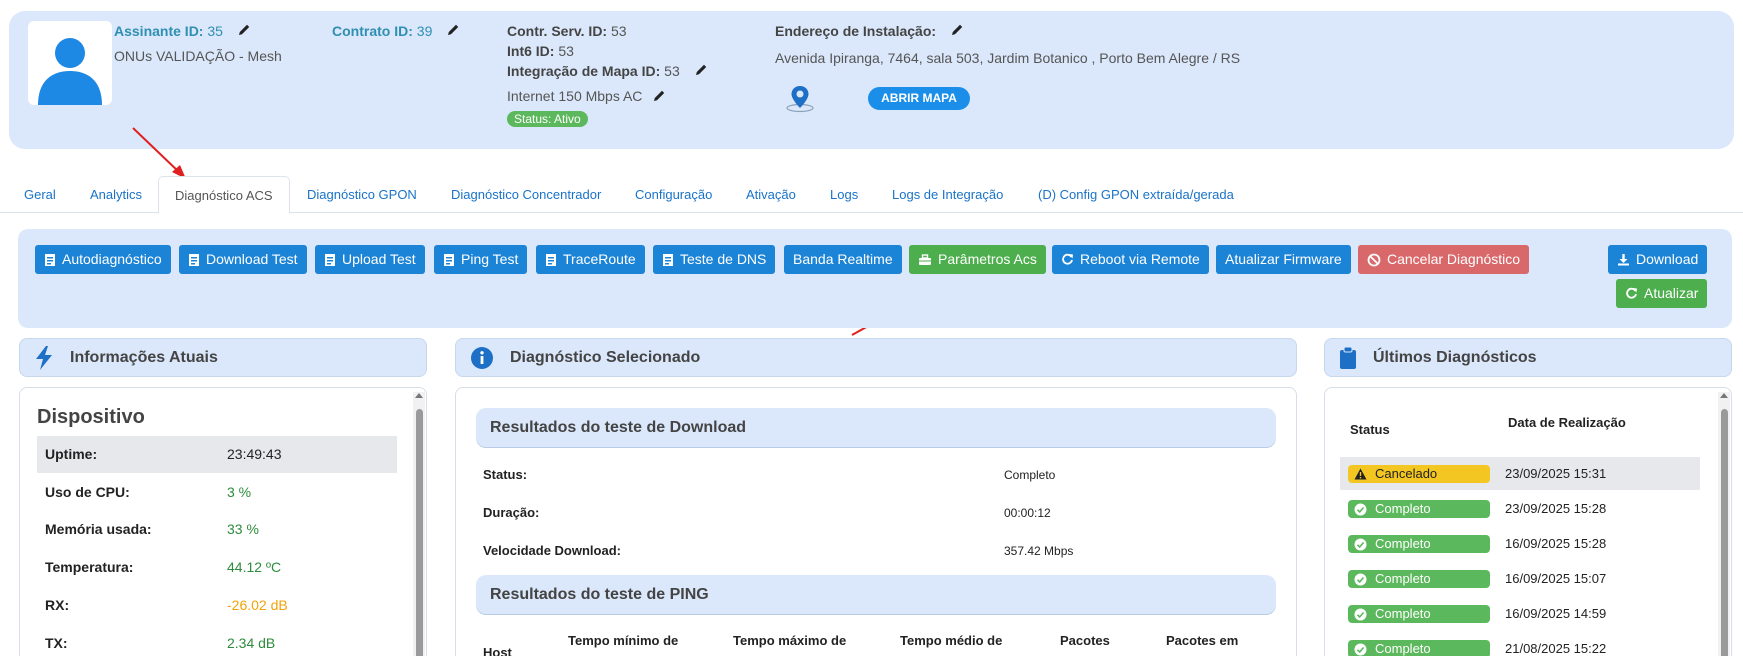 The width and height of the screenshot is (1743, 656). What do you see at coordinates (71, 454) in the screenshot?
I see `device-key: Uptime:` at bounding box center [71, 454].